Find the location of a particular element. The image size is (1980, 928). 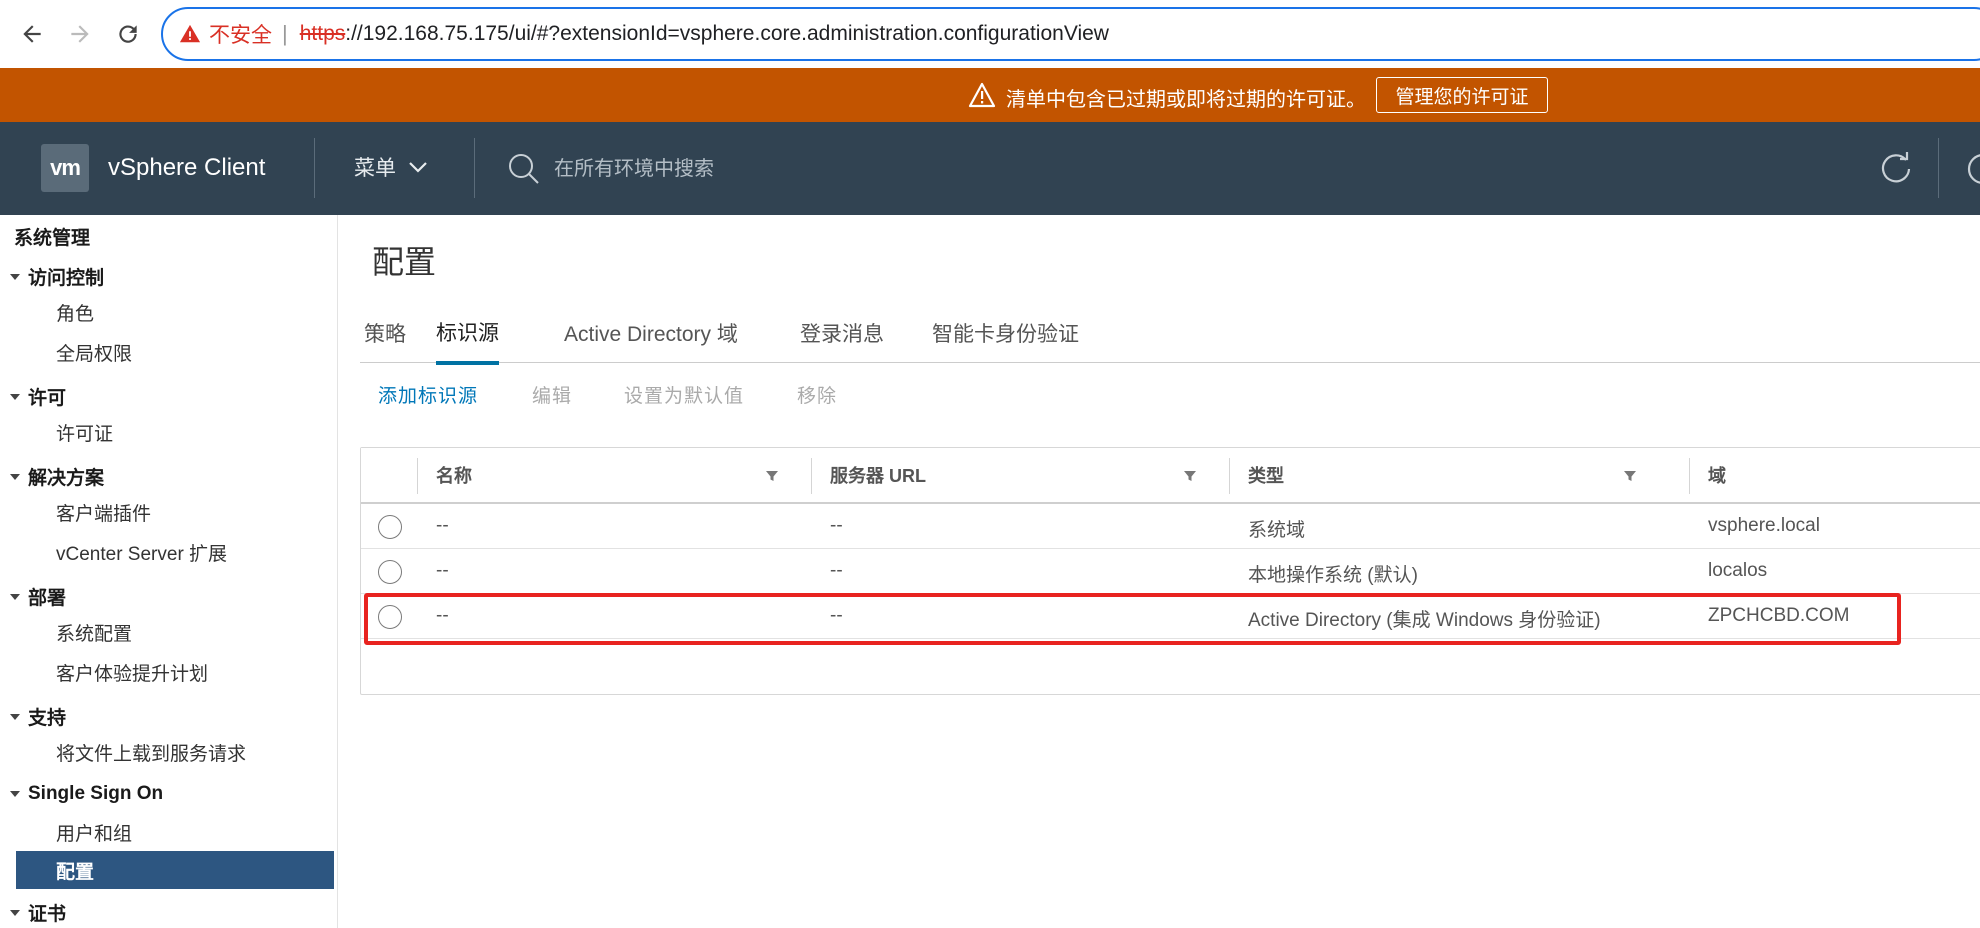

cell-type: 系统域 is located at coordinates (1277, 530).